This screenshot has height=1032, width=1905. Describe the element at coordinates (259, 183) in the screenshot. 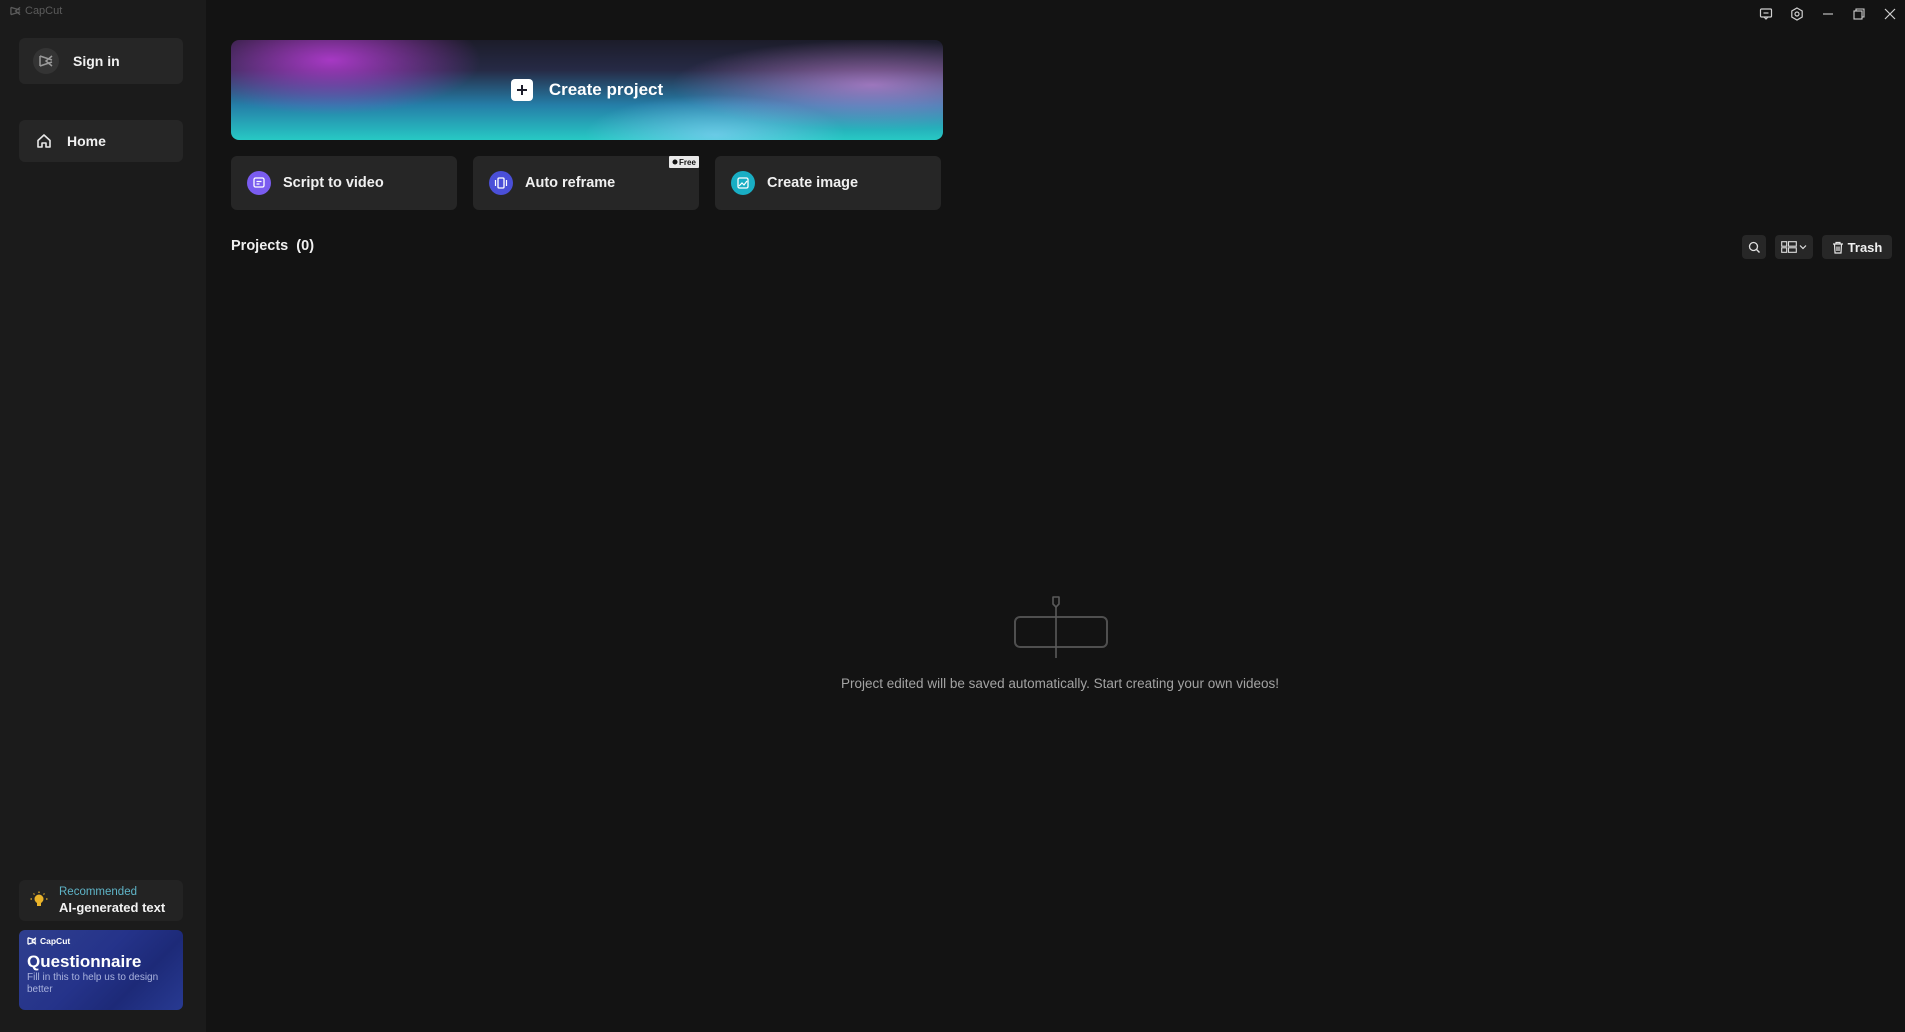

I see `script-icon` at that location.